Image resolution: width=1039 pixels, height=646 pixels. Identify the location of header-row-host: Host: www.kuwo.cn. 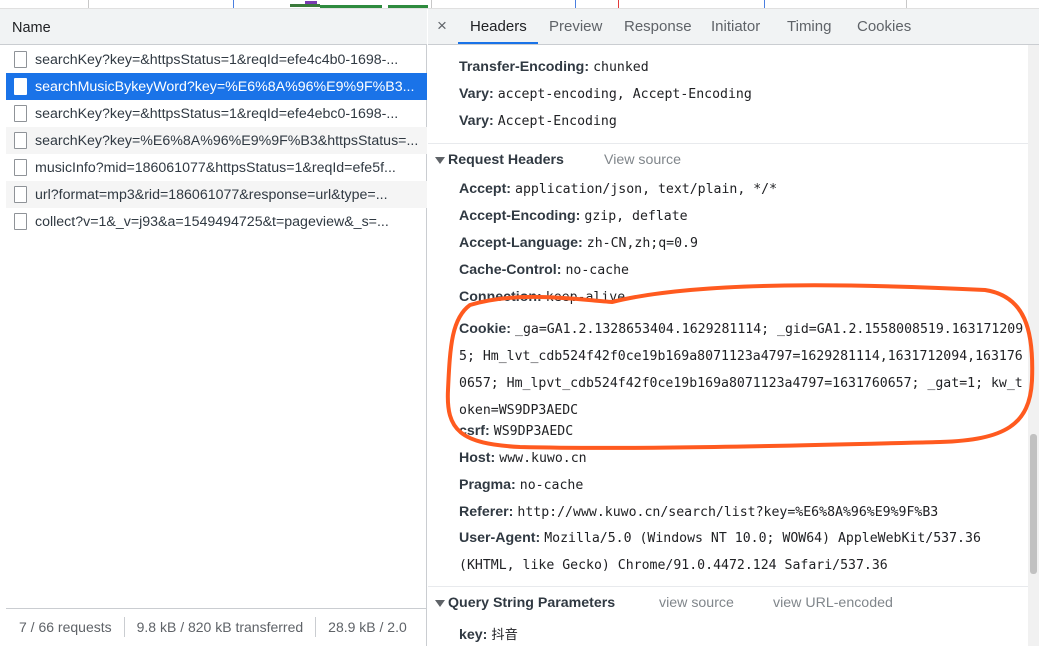
(523, 458).